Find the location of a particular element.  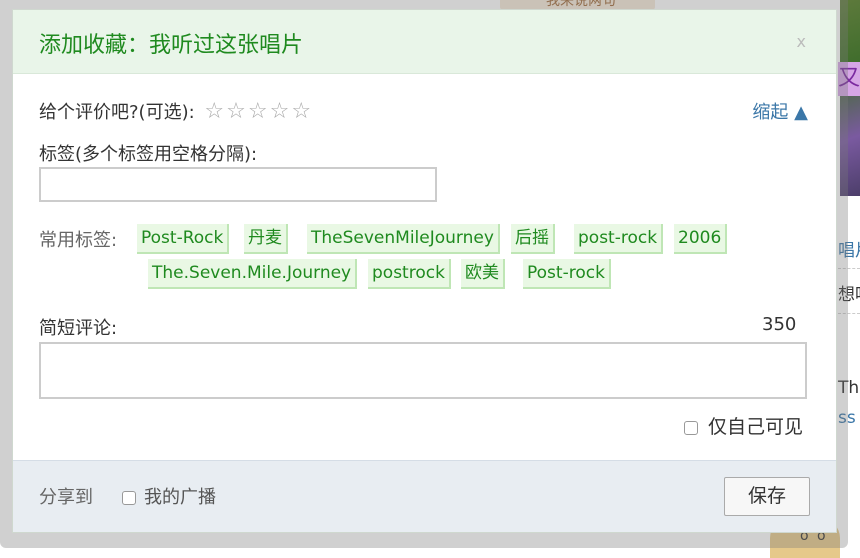

tag-item: 2006 is located at coordinates (701, 239).